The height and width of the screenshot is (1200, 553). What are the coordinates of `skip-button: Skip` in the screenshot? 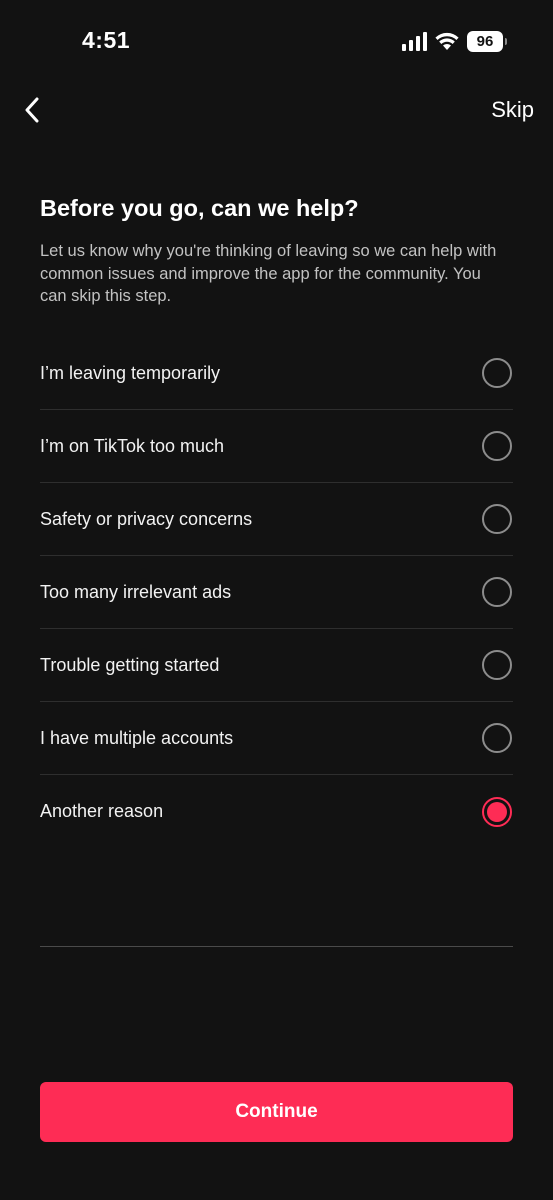 It's located at (512, 110).